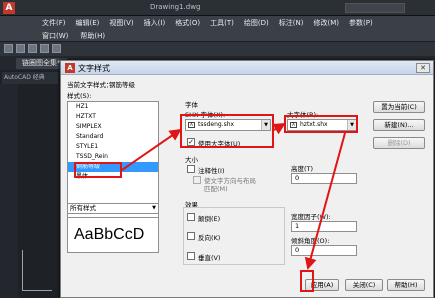 Image resolution: width=435 pixels, height=298 pixels. I want to click on height-input: 0, so click(324, 178).